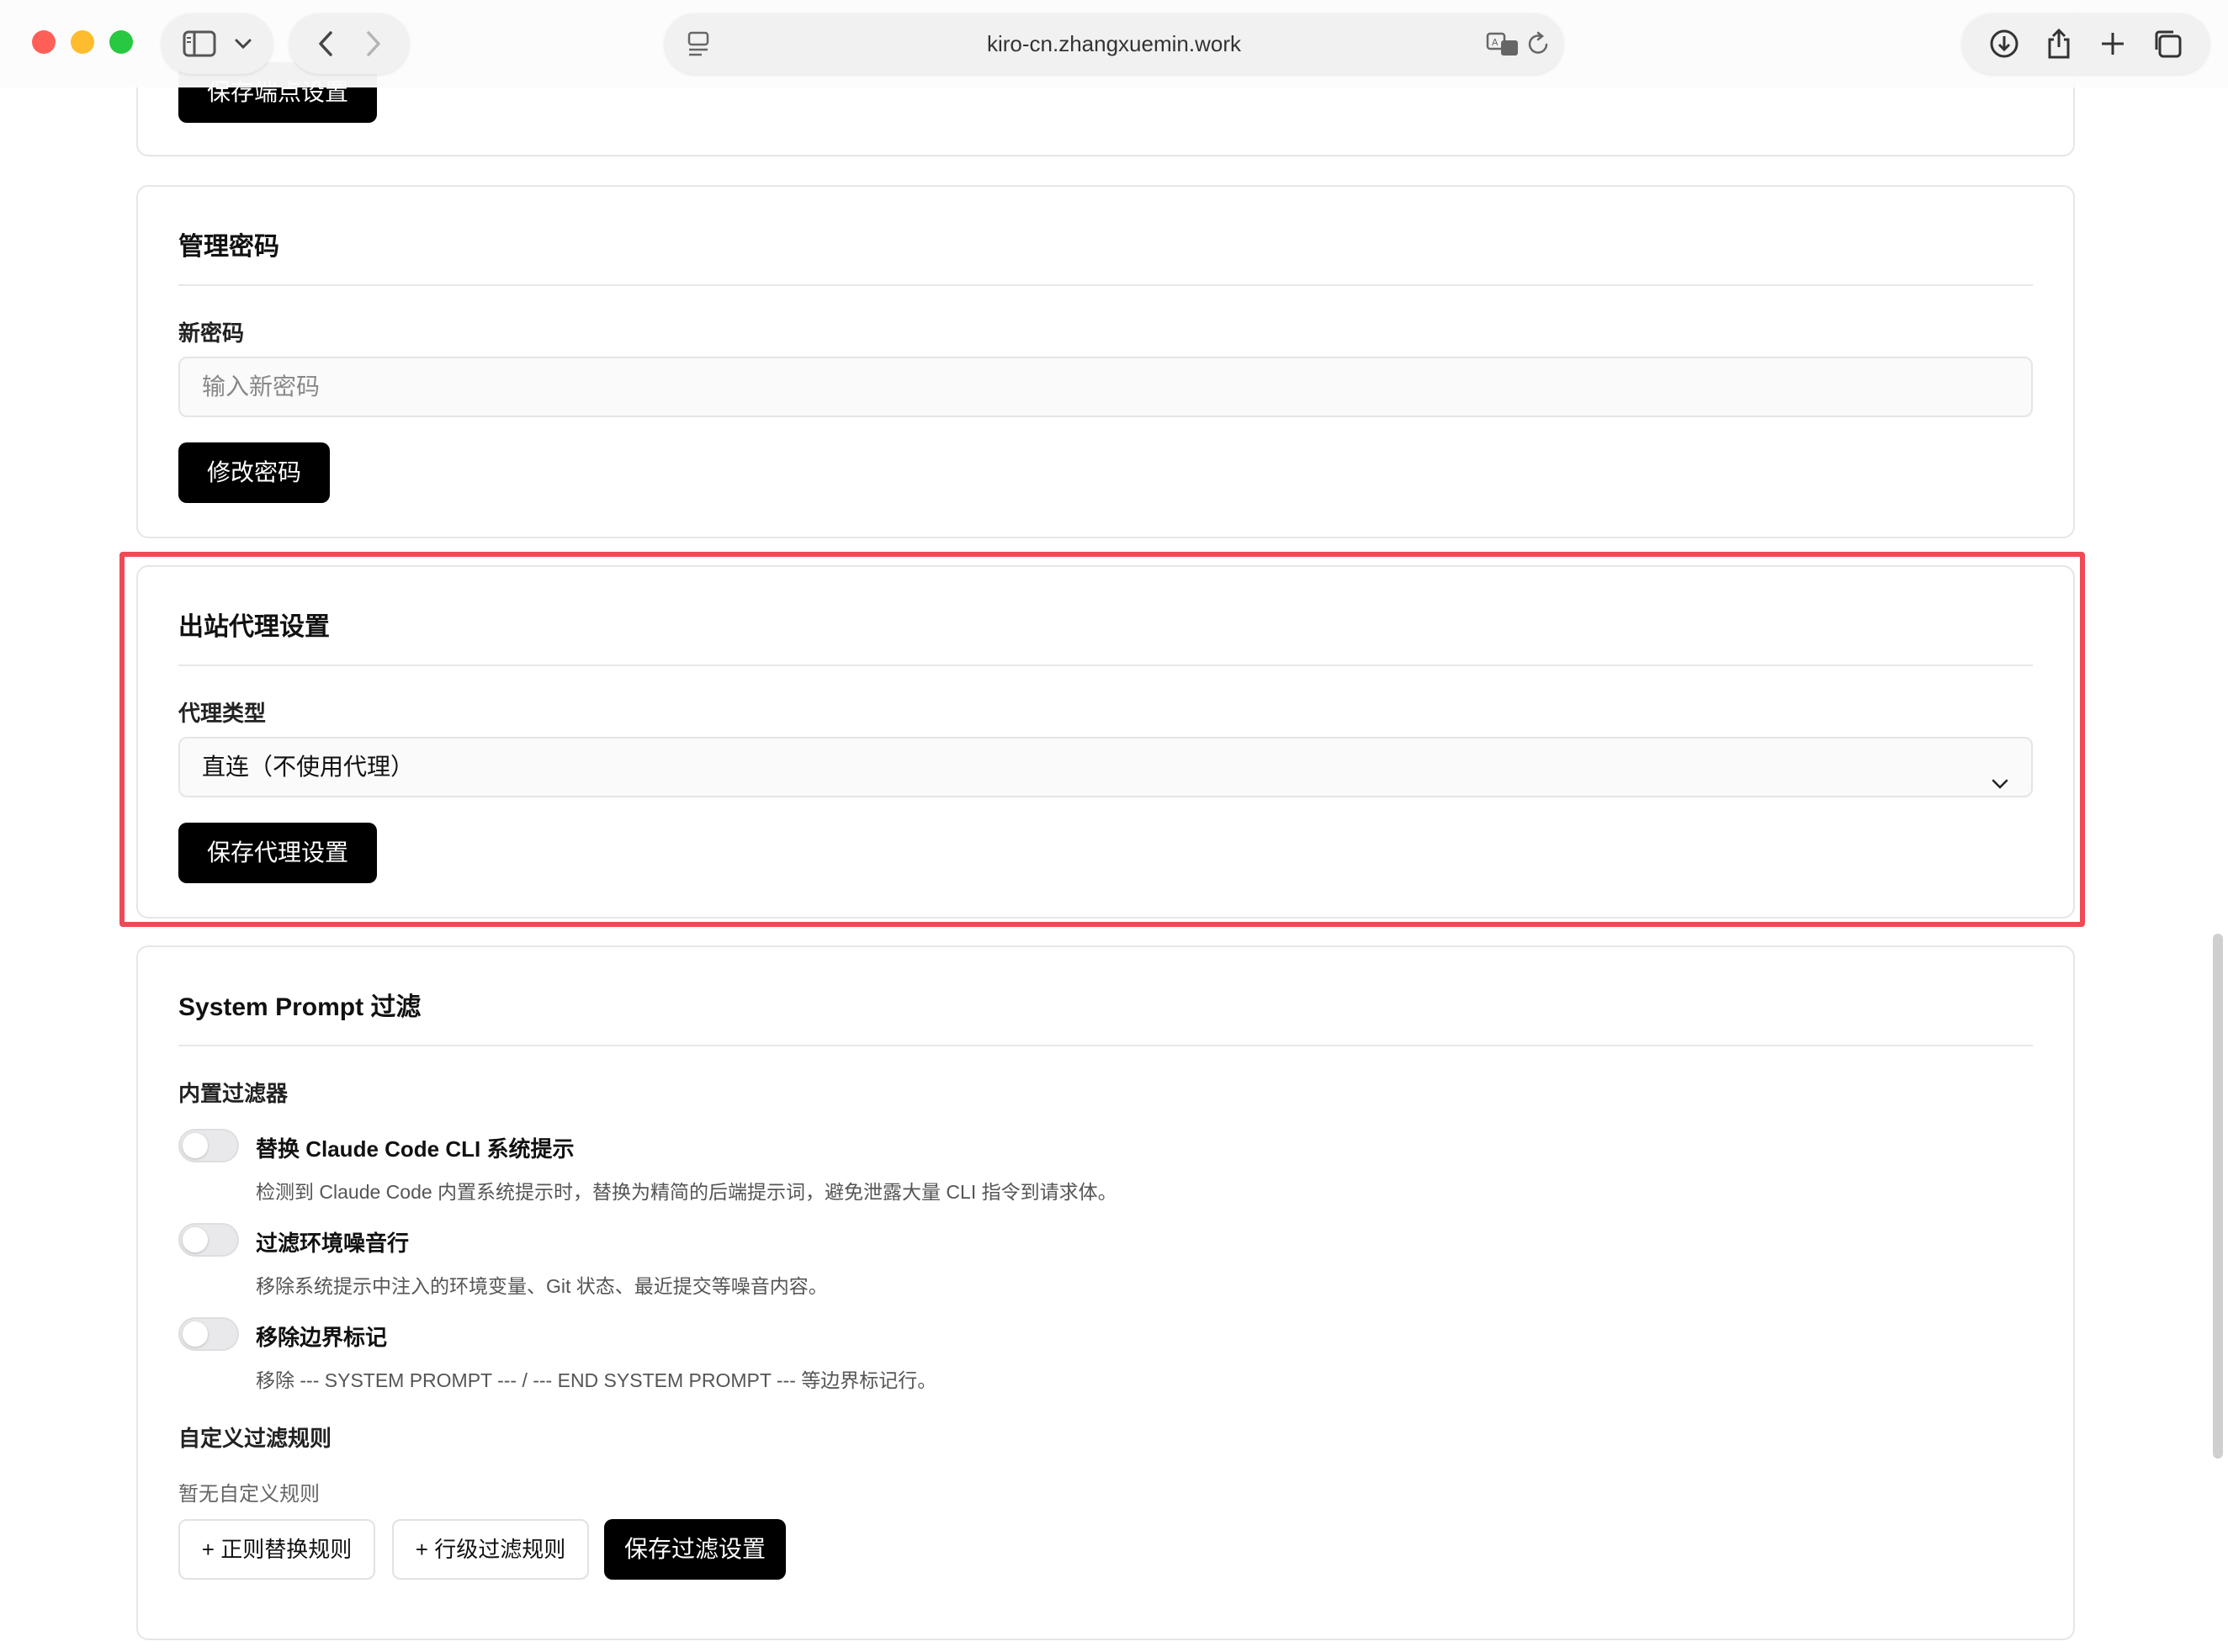 This screenshot has height=1652, width=2228. Describe the element at coordinates (695, 1549) in the screenshot. I see `save-filter-button: 保存过滤设置` at that location.